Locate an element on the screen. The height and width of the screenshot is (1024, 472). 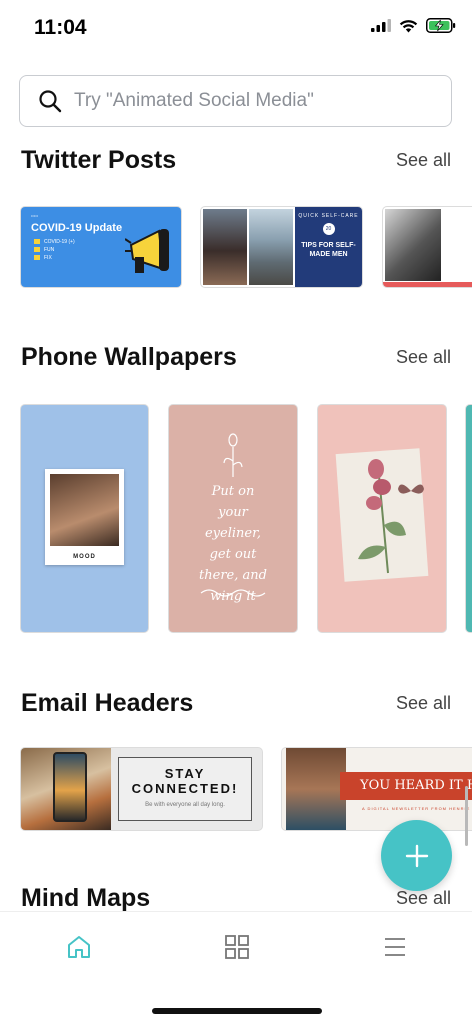
list-item: FIX is located at coordinates (54, 258).